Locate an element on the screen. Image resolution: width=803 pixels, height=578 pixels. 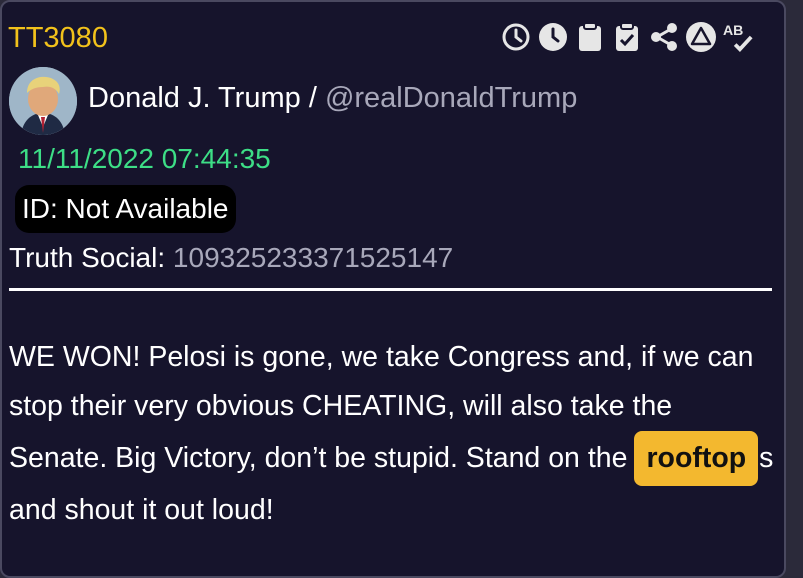
id-badge: ID: Not Available is located at coordinates (125, 209).